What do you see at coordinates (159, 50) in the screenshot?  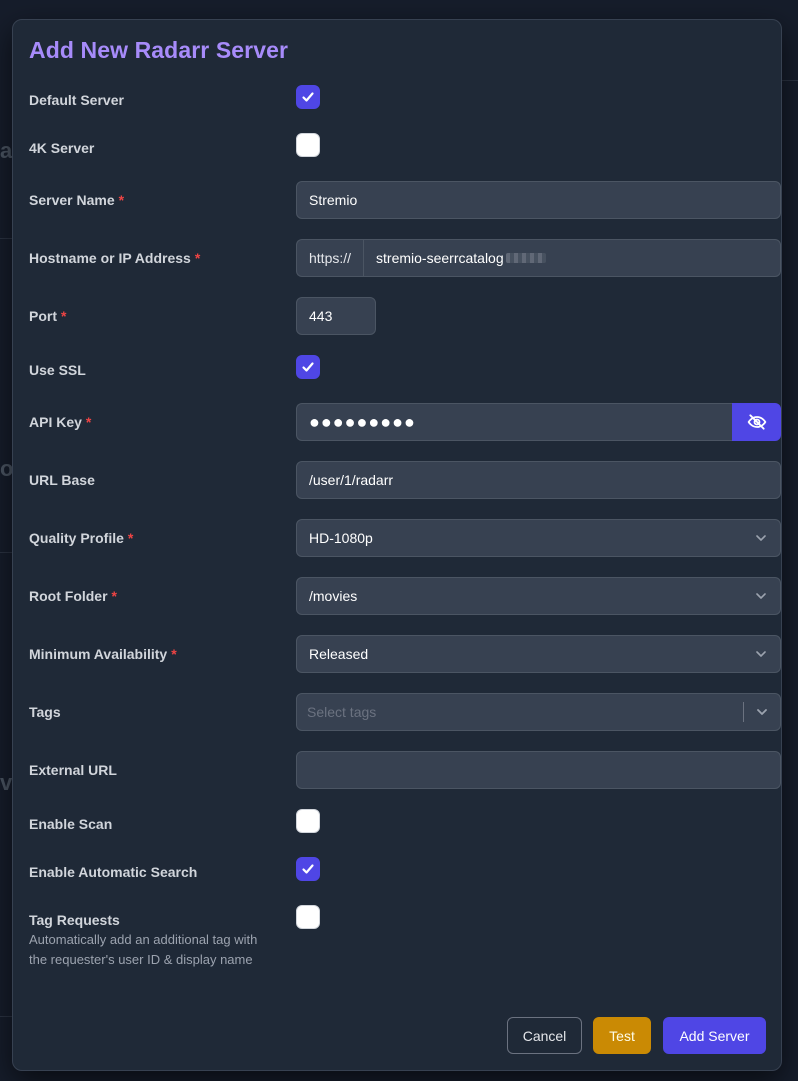 I see `modal-title: Add New Radarr Server` at bounding box center [159, 50].